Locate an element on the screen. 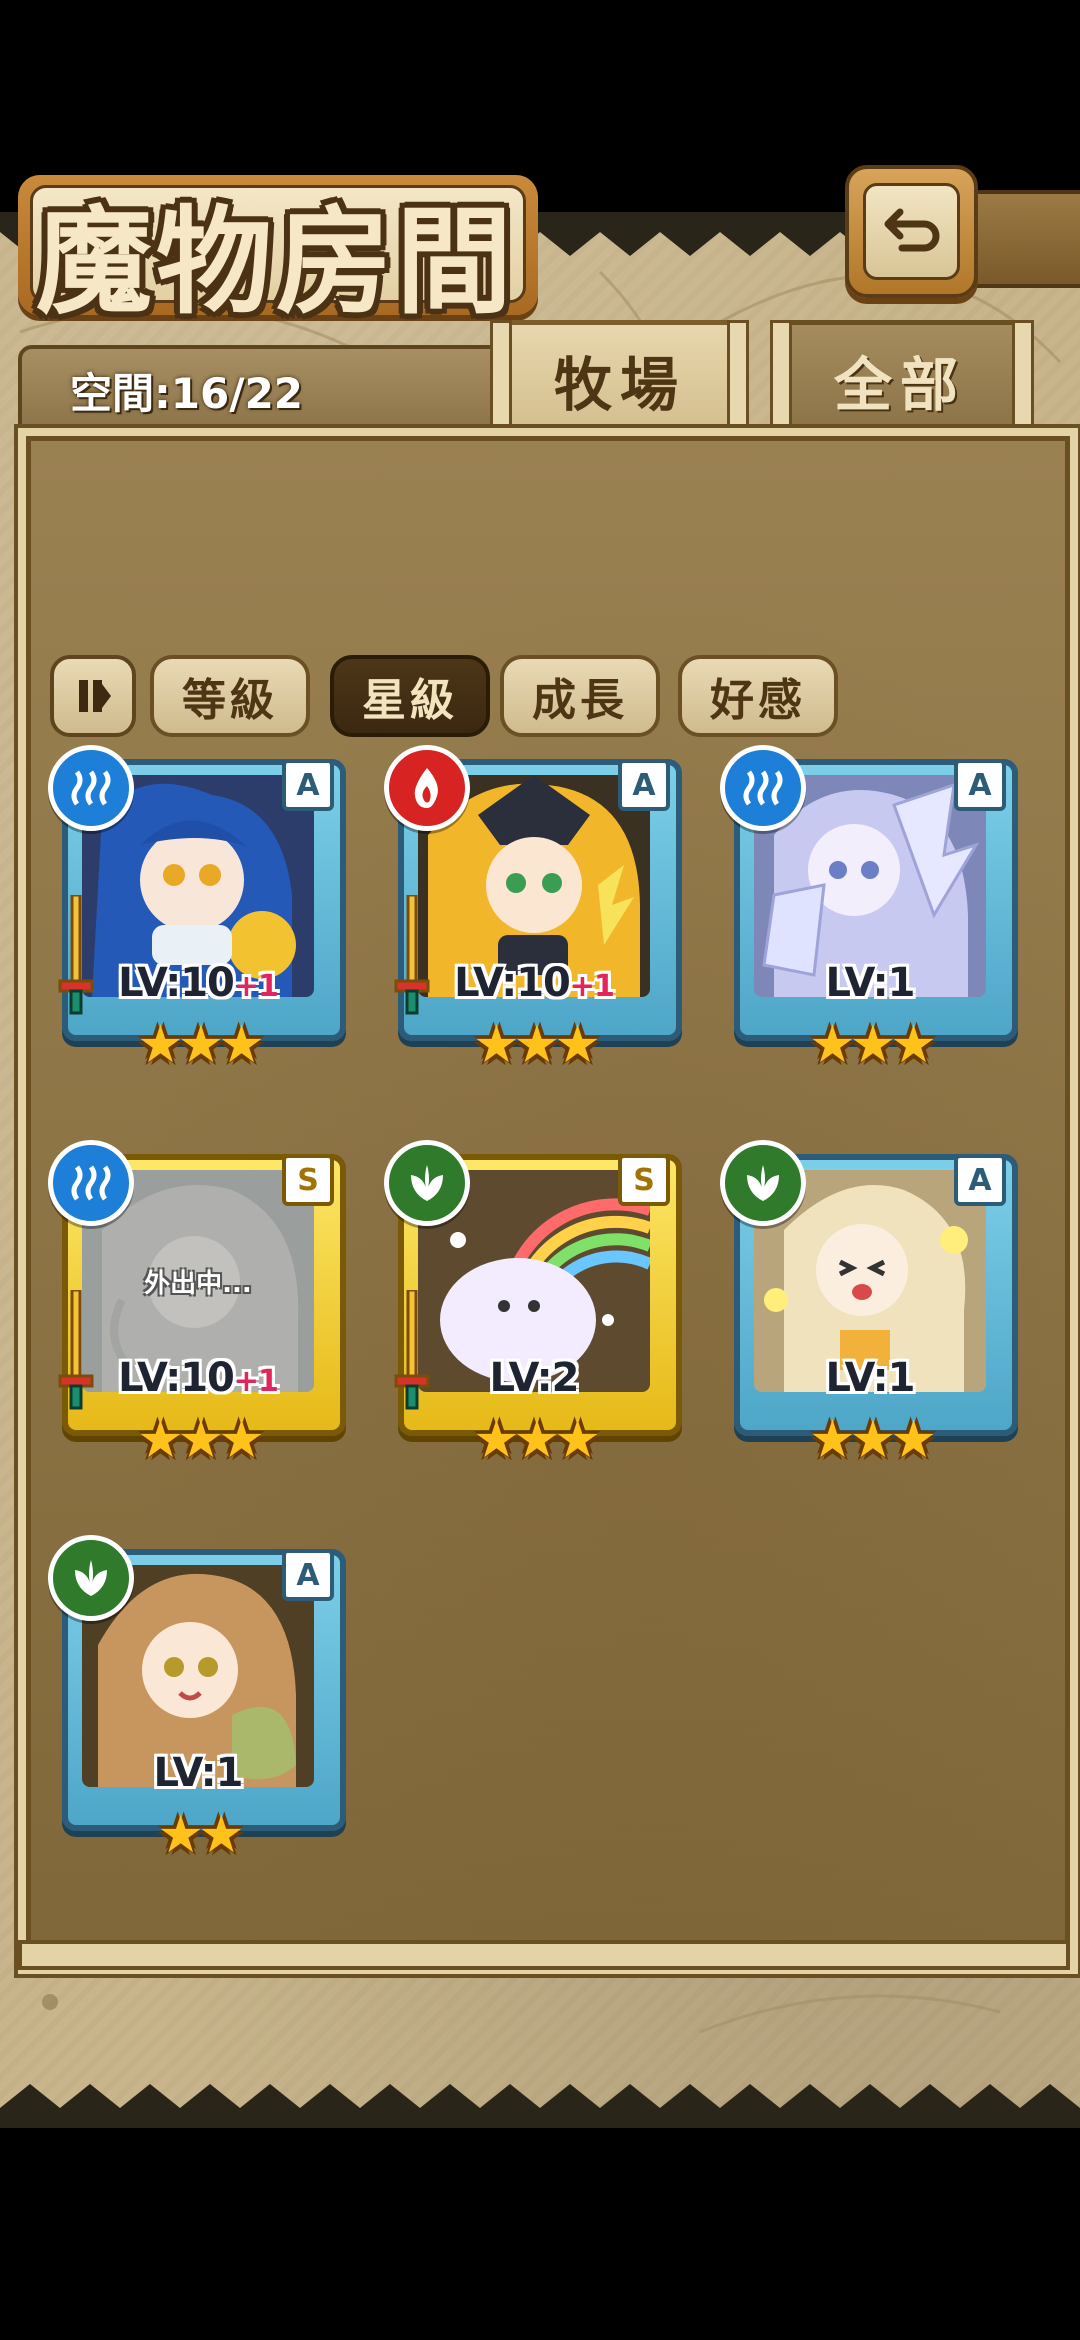 The image size is (1080, 2340). pause-sort-icon is located at coordinates (95, 696).